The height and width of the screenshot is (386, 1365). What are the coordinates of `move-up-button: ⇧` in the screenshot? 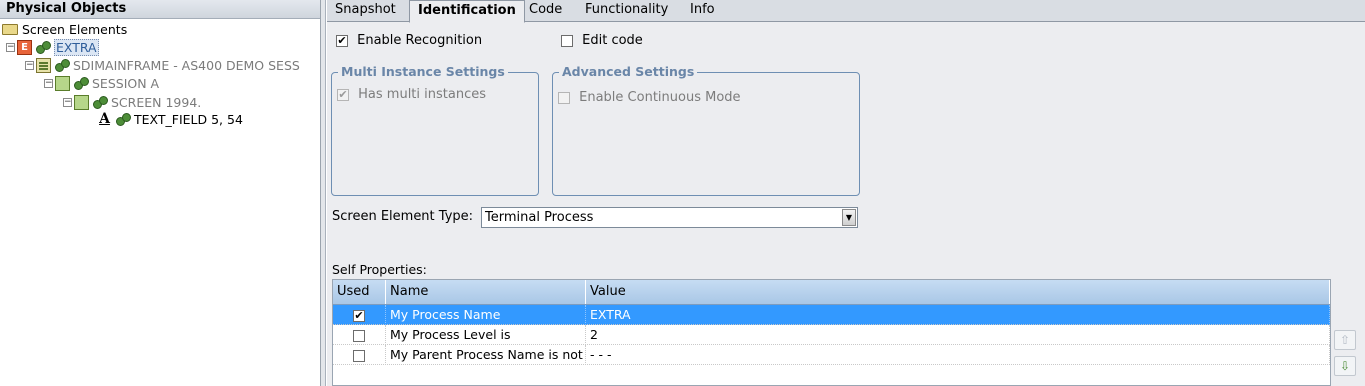 It's located at (1345, 340).